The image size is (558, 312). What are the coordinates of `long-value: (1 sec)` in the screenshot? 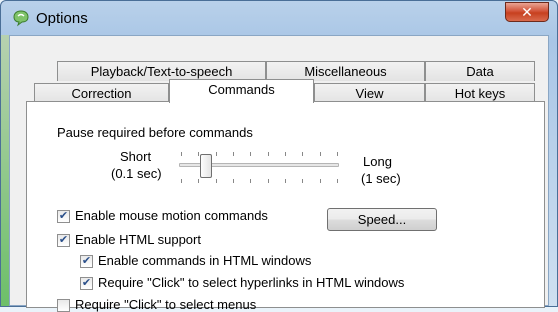 It's located at (381, 178).